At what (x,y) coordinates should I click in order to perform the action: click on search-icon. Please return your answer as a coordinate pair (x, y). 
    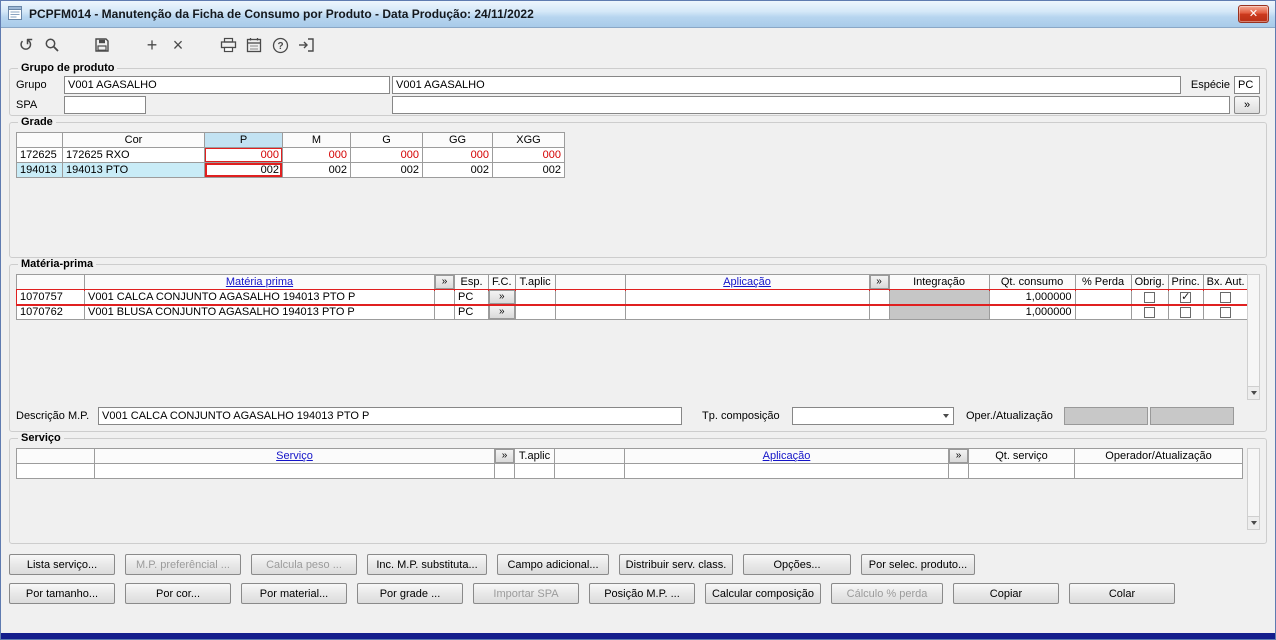
    Looking at the image, I should click on (52, 45).